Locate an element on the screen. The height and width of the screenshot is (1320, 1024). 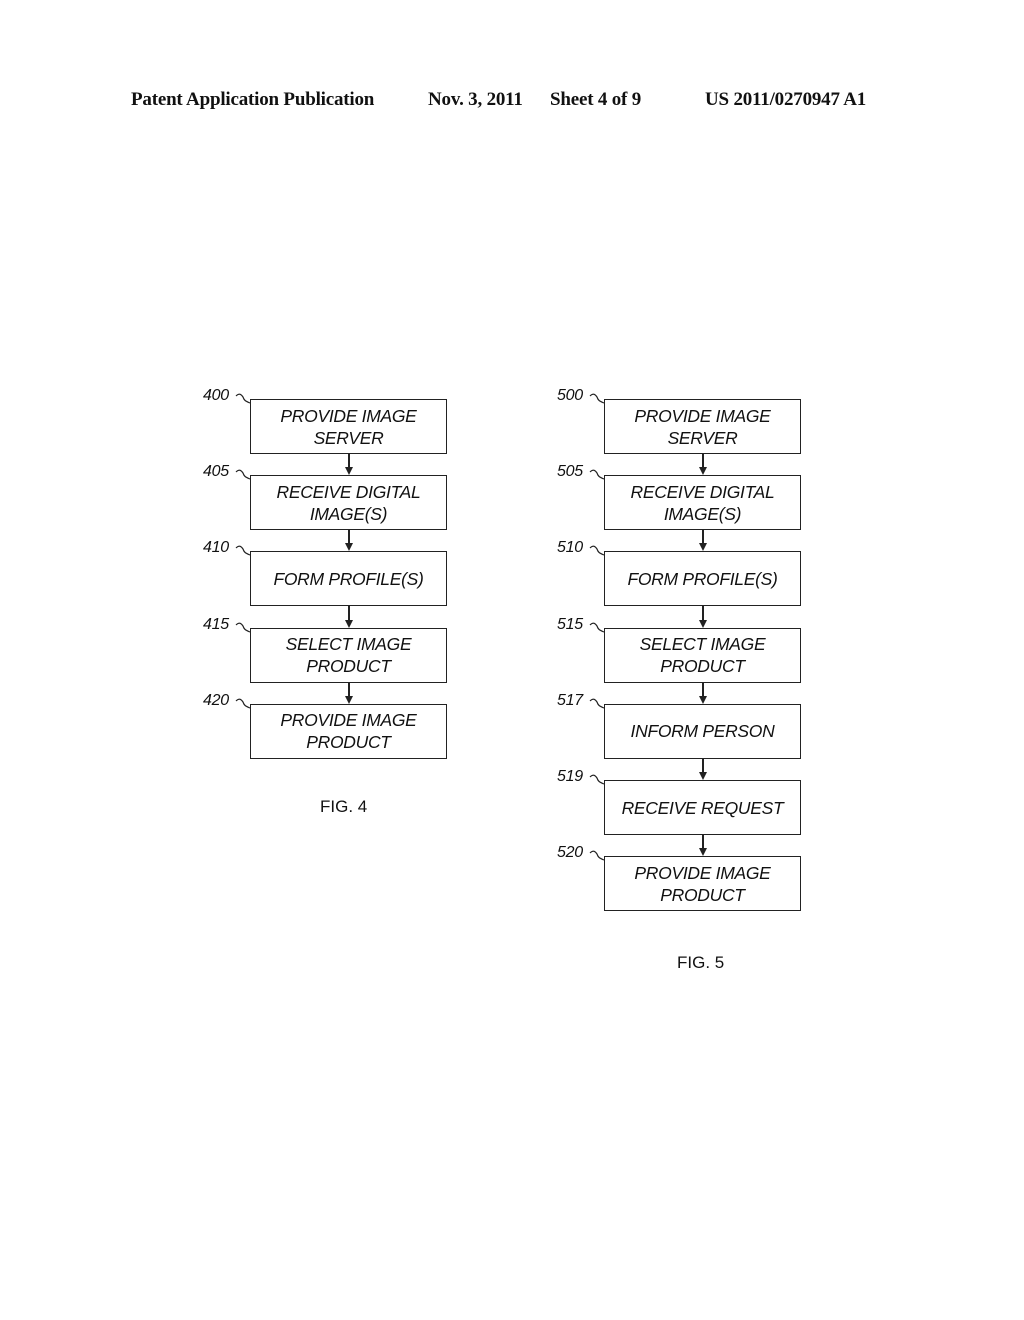
flowchart-step-box: INFORM PERSON is located at coordinates (702, 731).